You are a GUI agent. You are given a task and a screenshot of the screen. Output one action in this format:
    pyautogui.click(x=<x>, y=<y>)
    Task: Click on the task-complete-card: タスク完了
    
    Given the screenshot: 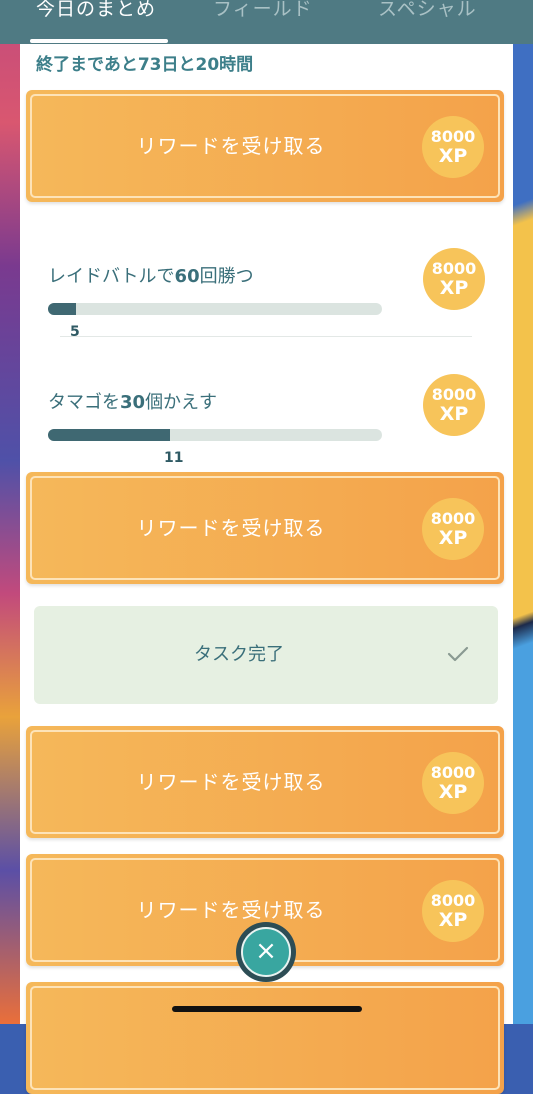 What is the action you would take?
    pyautogui.click(x=266, y=655)
    